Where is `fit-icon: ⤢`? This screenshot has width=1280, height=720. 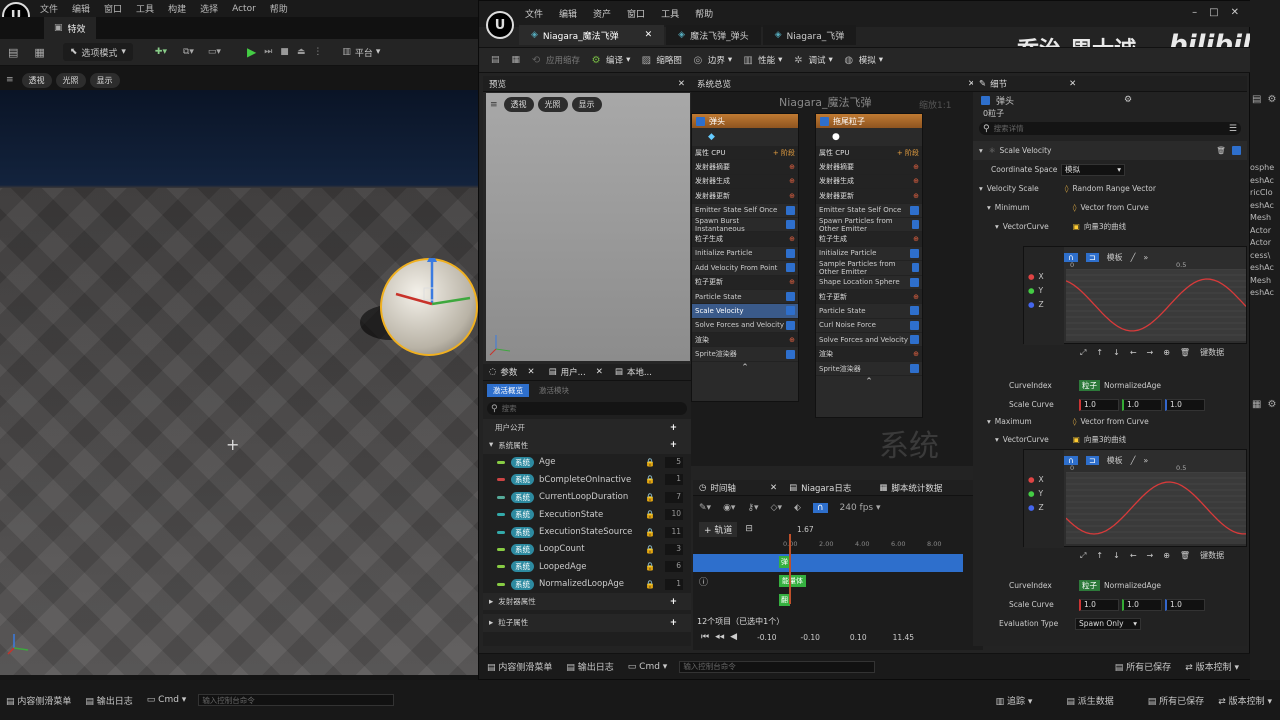 fit-icon: ⤢ is located at coordinates (1083, 556).